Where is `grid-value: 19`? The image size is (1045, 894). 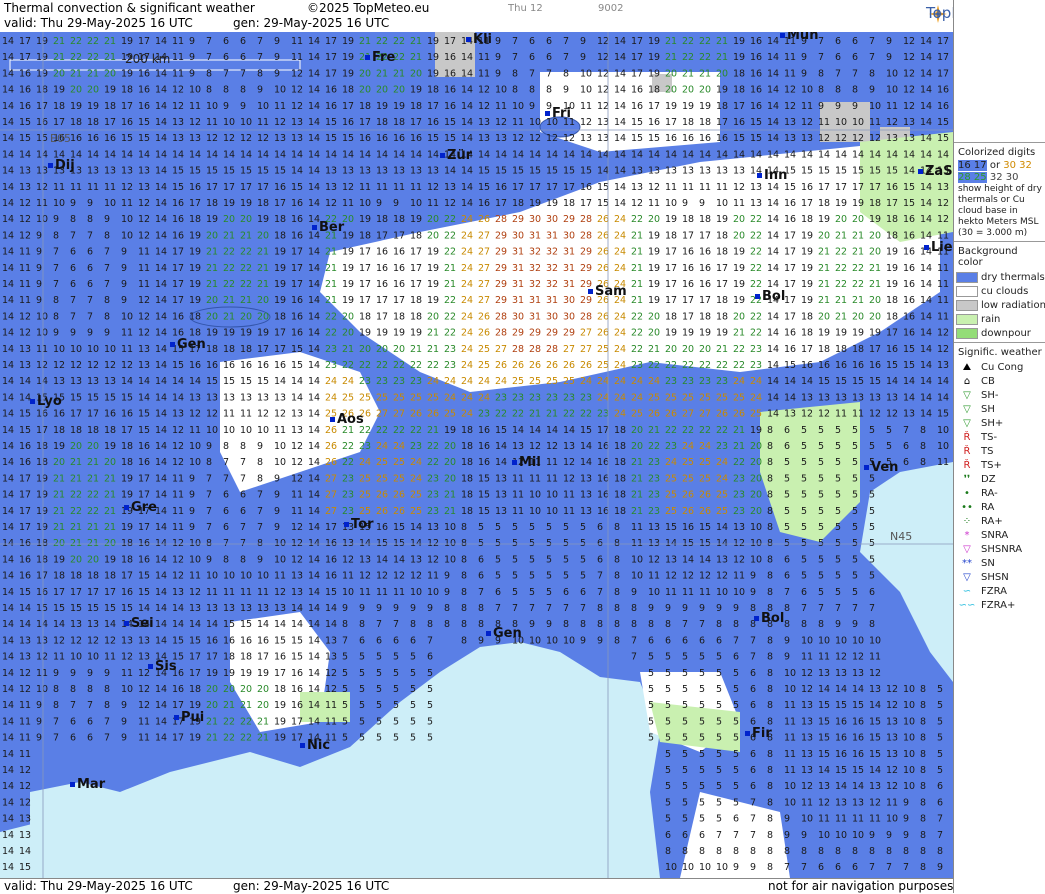
grid-value: 19 is located at coordinates (348, 252).